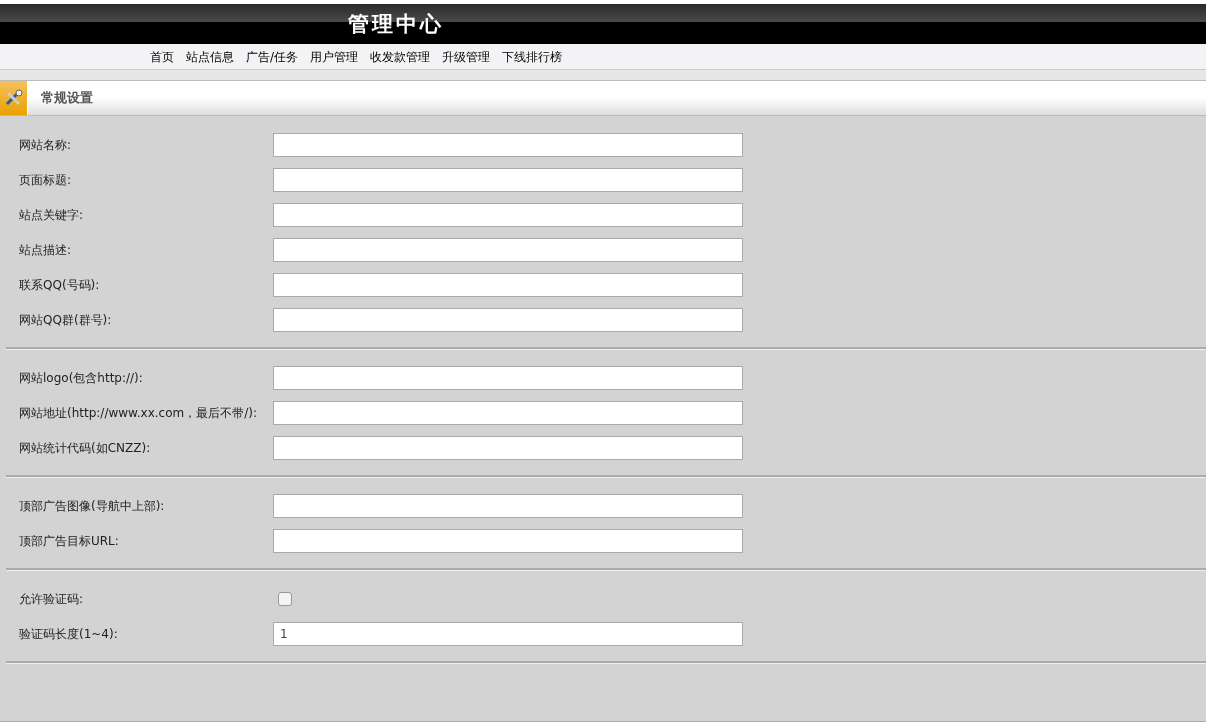 Image resolution: width=1206 pixels, height=722 pixels. I want to click on field-label: 网站QQ群(群号):, so click(65, 320).